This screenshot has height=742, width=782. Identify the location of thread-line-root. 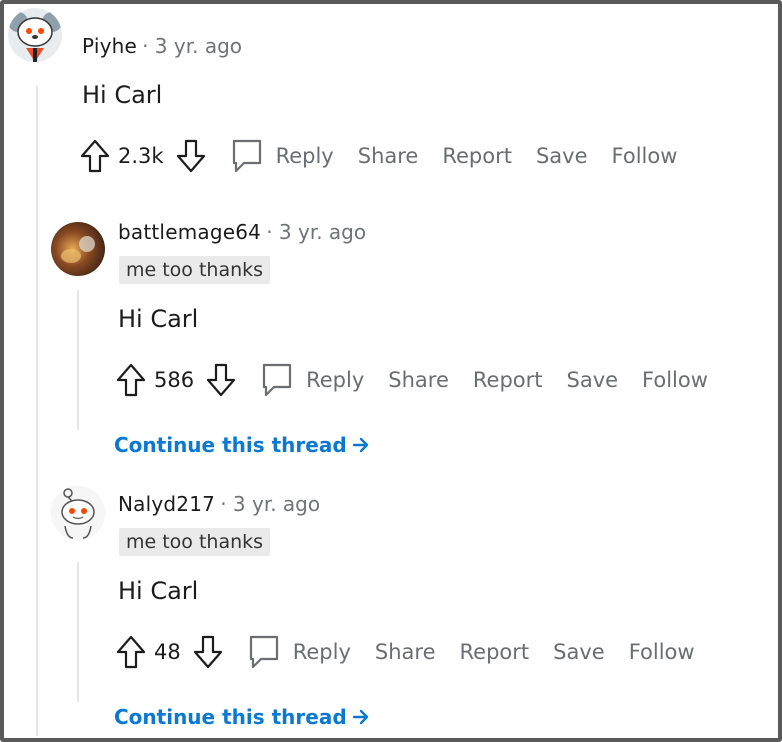
(37, 411).